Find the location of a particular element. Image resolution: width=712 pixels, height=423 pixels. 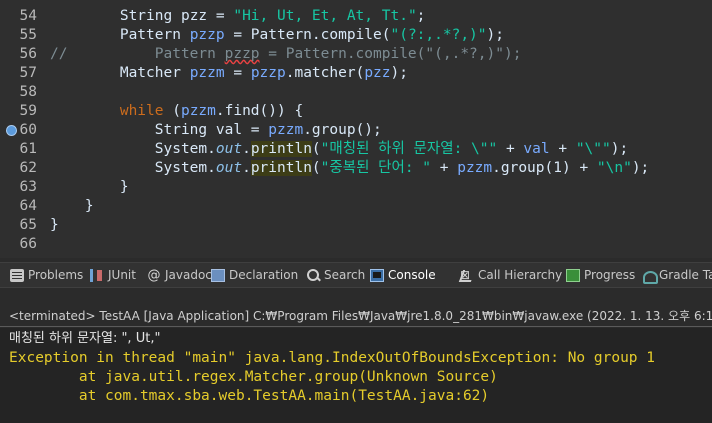

code-text: while (pzzm.find()) { is located at coordinates (176, 111).